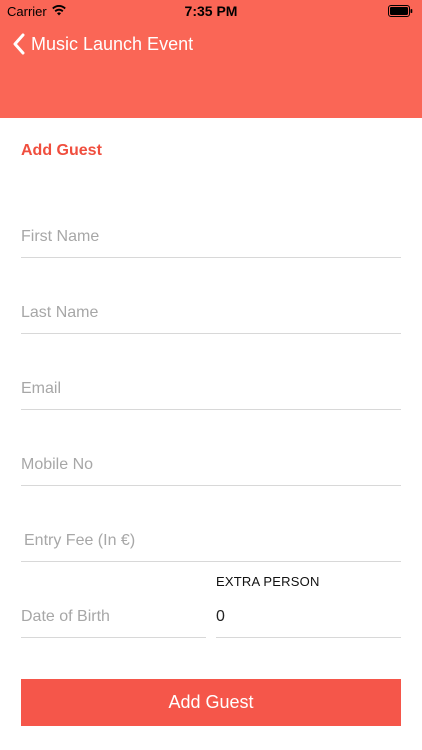 Image resolution: width=422 pixels, height=750 pixels. Describe the element at coordinates (308, 617) in the screenshot. I see `extra-person-input` at that location.